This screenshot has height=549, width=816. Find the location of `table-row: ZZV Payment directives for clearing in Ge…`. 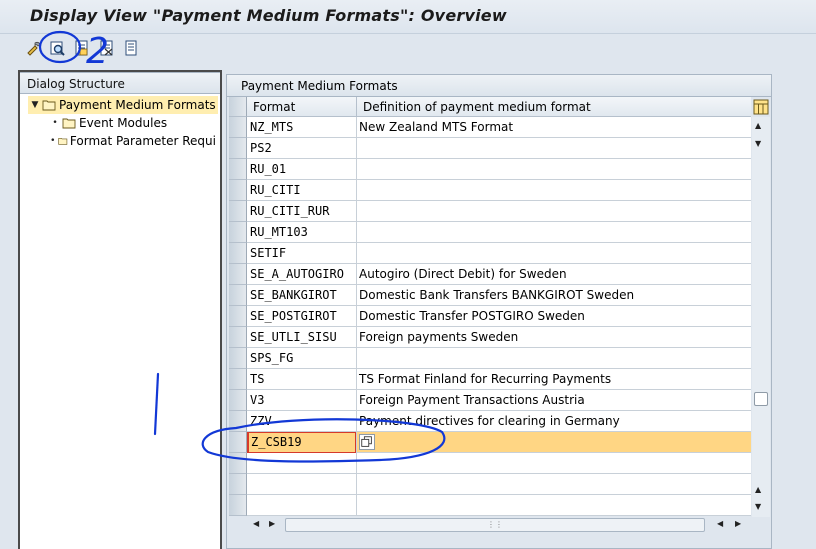

table-row: ZZV Payment directives for clearing in Ge… is located at coordinates (499, 421).